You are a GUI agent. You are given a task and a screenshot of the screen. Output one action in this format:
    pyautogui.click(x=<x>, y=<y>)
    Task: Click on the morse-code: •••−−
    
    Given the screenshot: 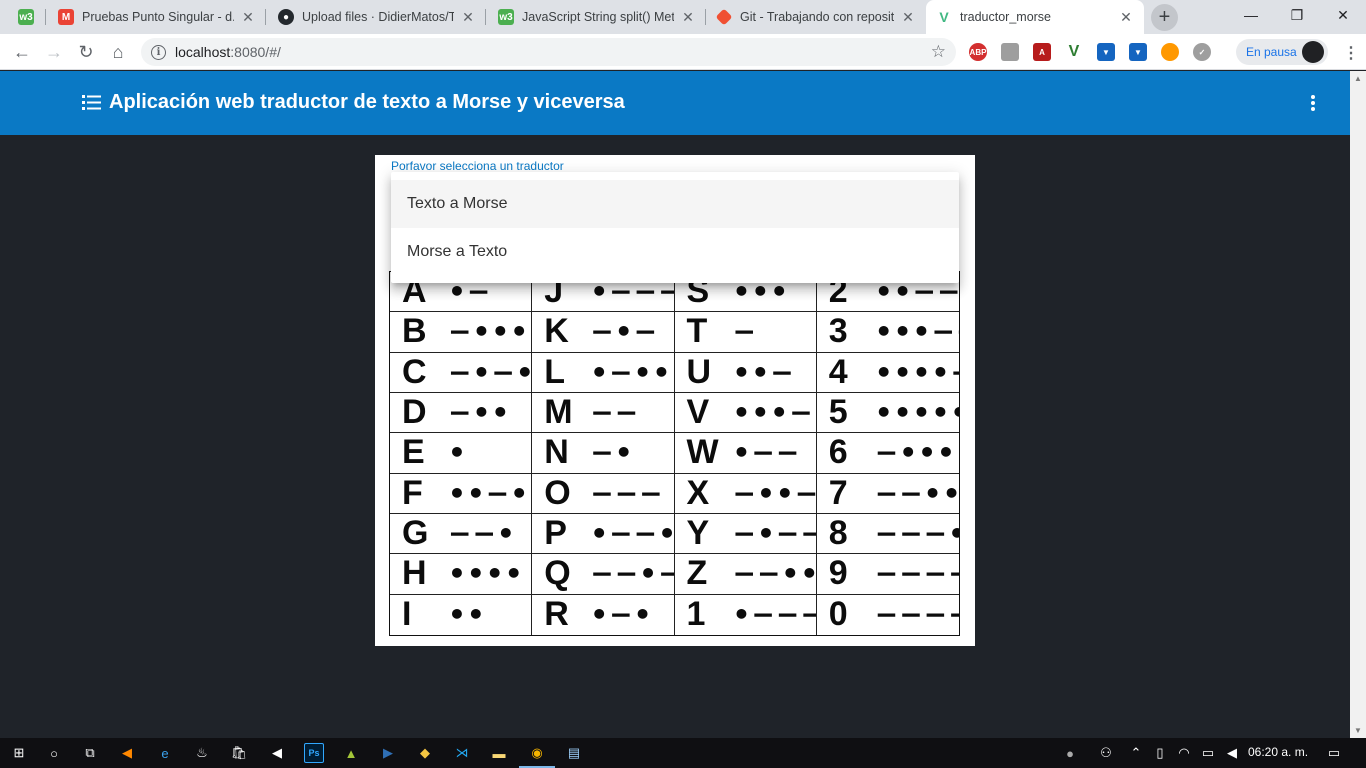 What is the action you would take?
    pyautogui.click(x=916, y=332)
    